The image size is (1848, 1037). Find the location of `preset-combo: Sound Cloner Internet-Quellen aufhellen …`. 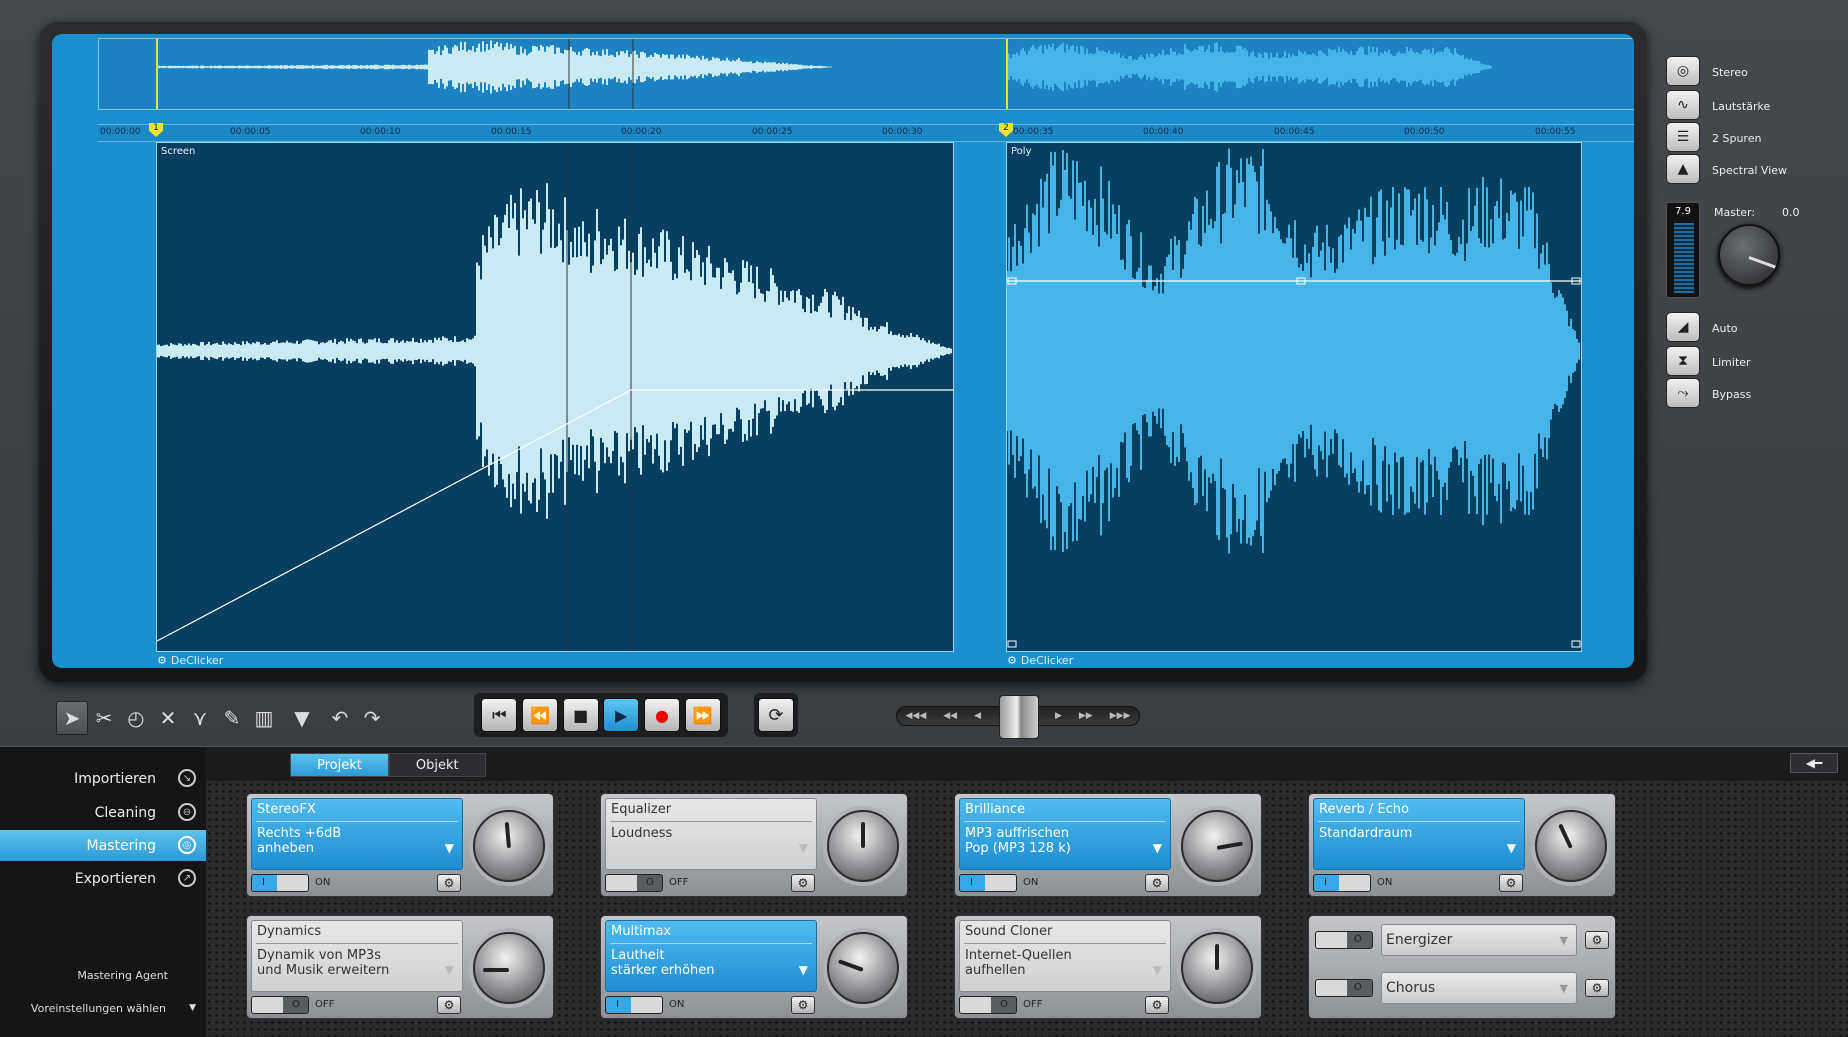

preset-combo: Sound Cloner Internet-Quellen aufhellen … is located at coordinates (1065, 956).